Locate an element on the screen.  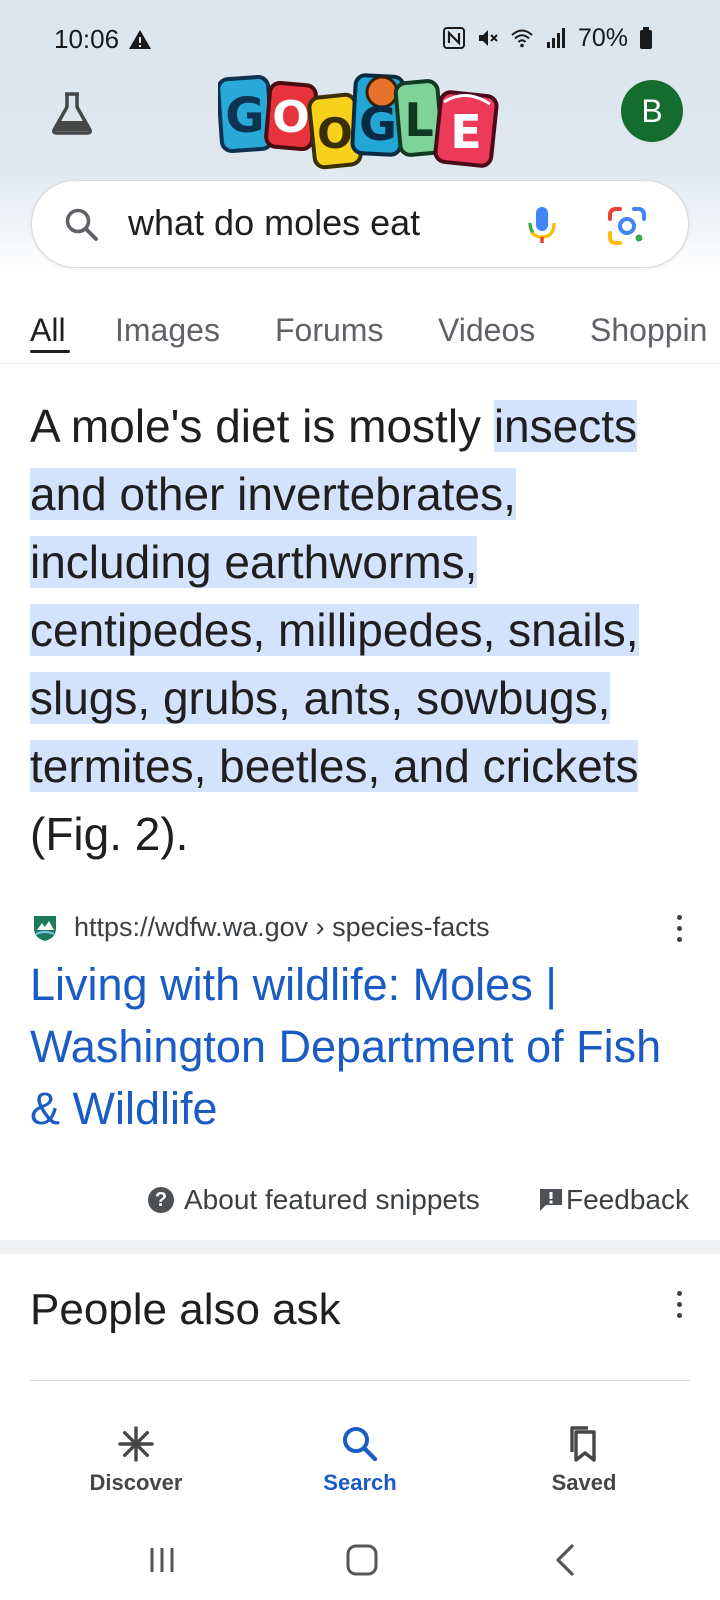
home-icon is located at coordinates (362, 1560).